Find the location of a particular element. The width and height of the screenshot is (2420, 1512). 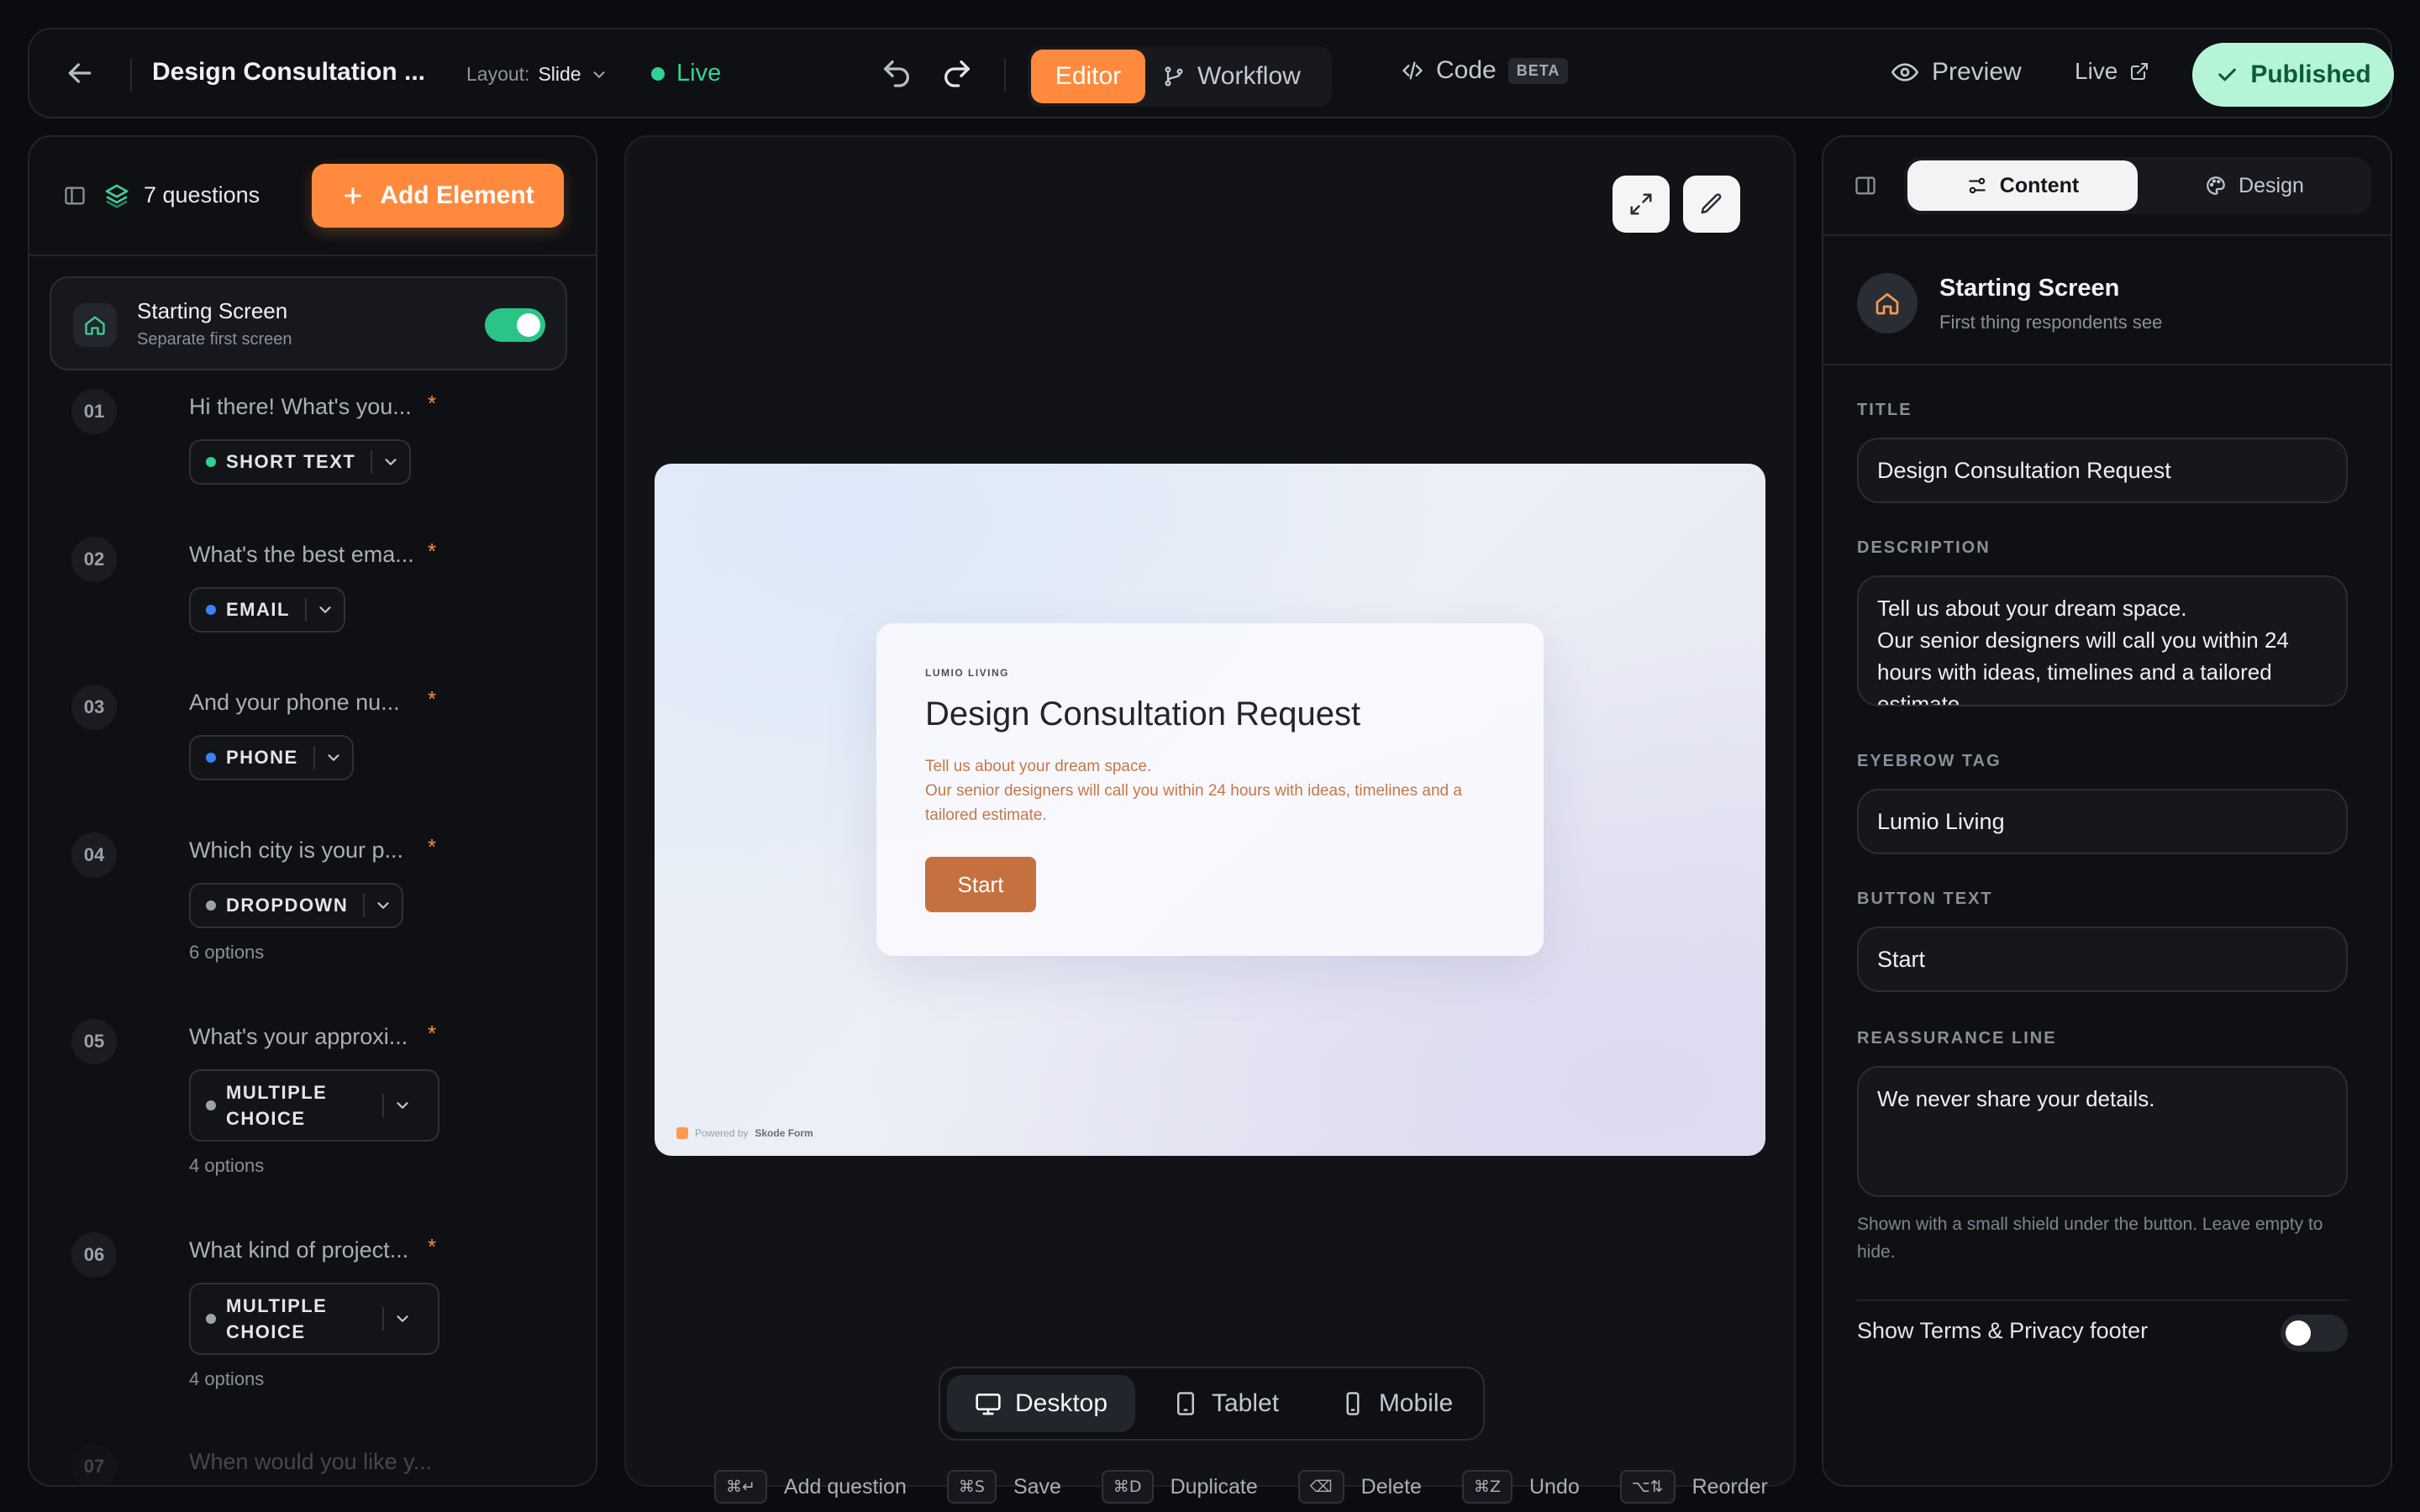

tab-code: Code BETA is located at coordinates (1485, 70).